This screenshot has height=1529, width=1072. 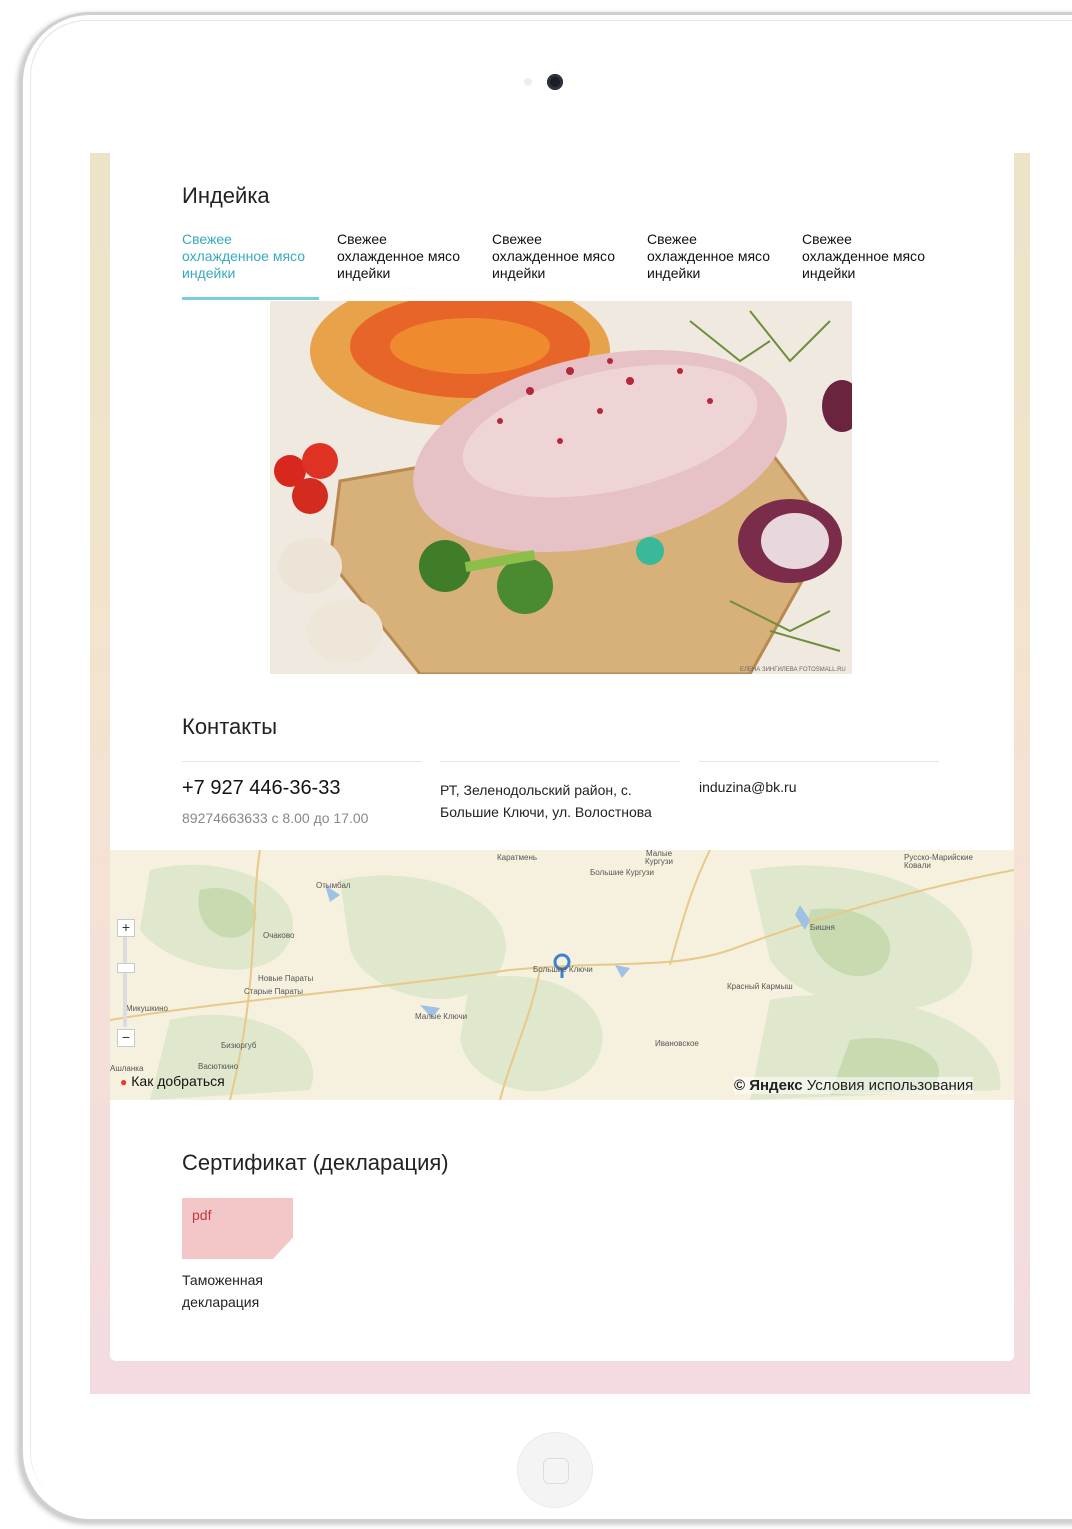 What do you see at coordinates (768, 1085) in the screenshot?
I see `yandex-copyright: © Яндекс` at bounding box center [768, 1085].